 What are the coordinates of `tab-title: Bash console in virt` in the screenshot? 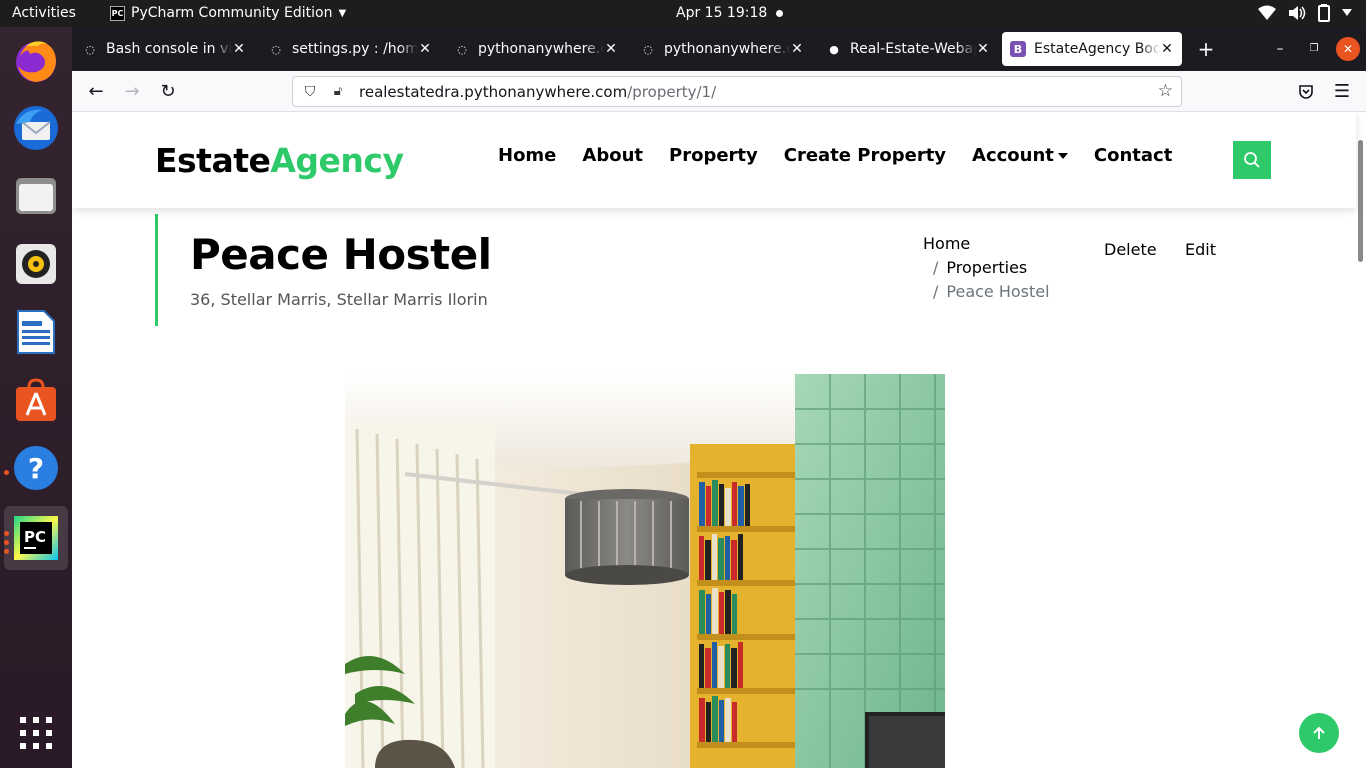 It's located at (169, 49).